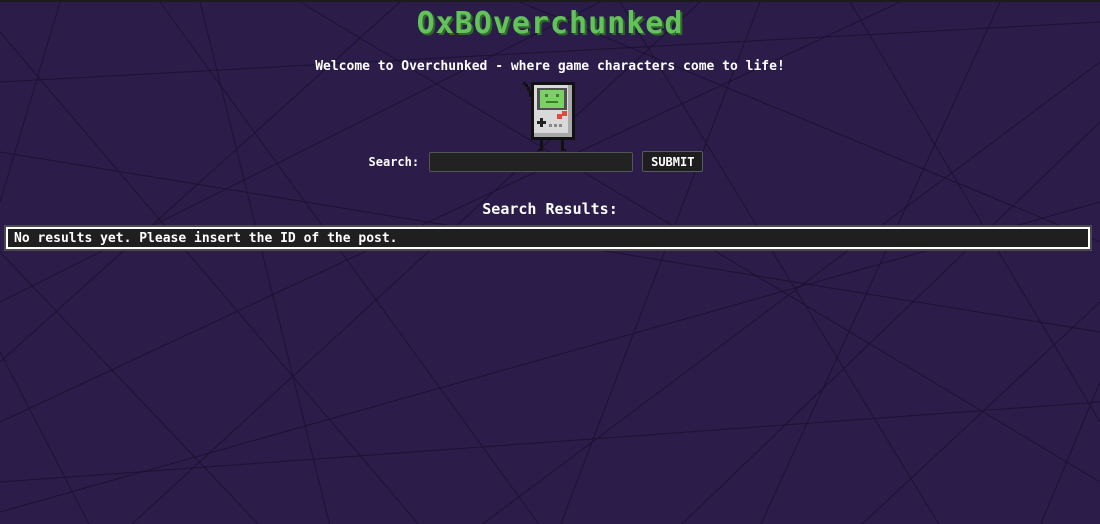 This screenshot has width=1100, height=524. I want to click on gameboy-character-icon, so click(549, 116).